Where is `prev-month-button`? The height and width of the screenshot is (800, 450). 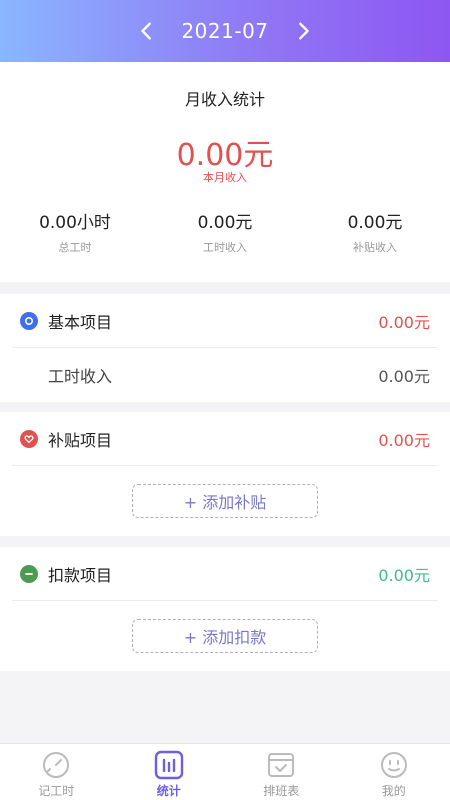
prev-month-button is located at coordinates (147, 31).